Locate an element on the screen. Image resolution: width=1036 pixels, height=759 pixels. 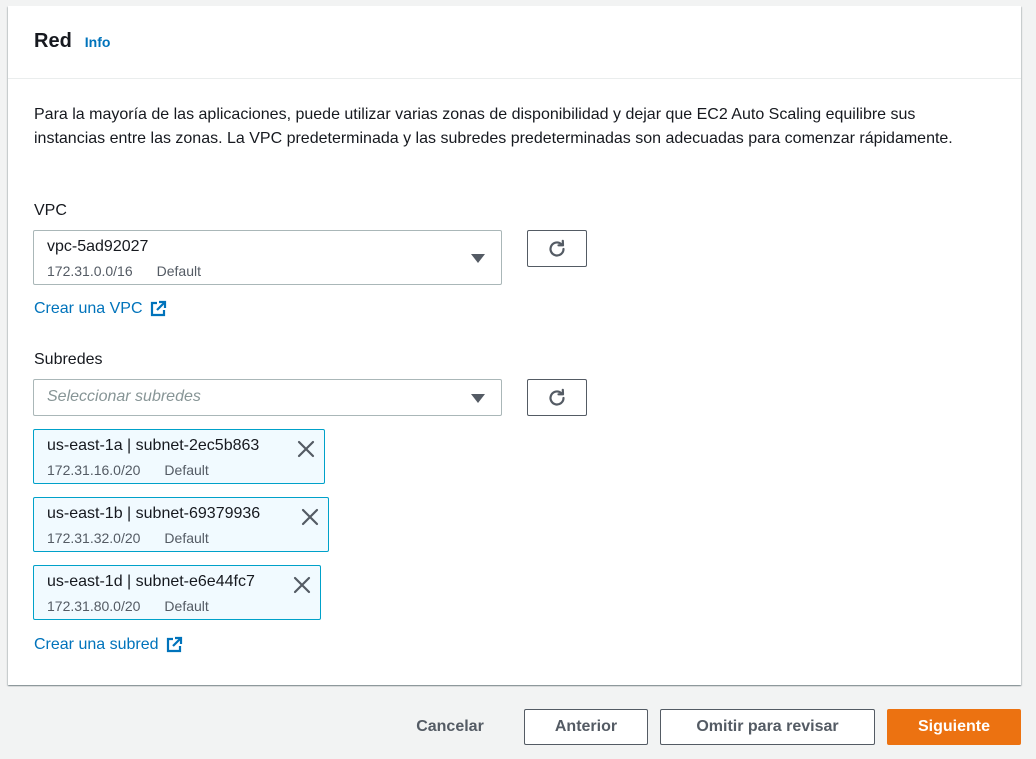
subnet-token-label: us-east-1b | subnet-69379936 is located at coordinates (154, 513).